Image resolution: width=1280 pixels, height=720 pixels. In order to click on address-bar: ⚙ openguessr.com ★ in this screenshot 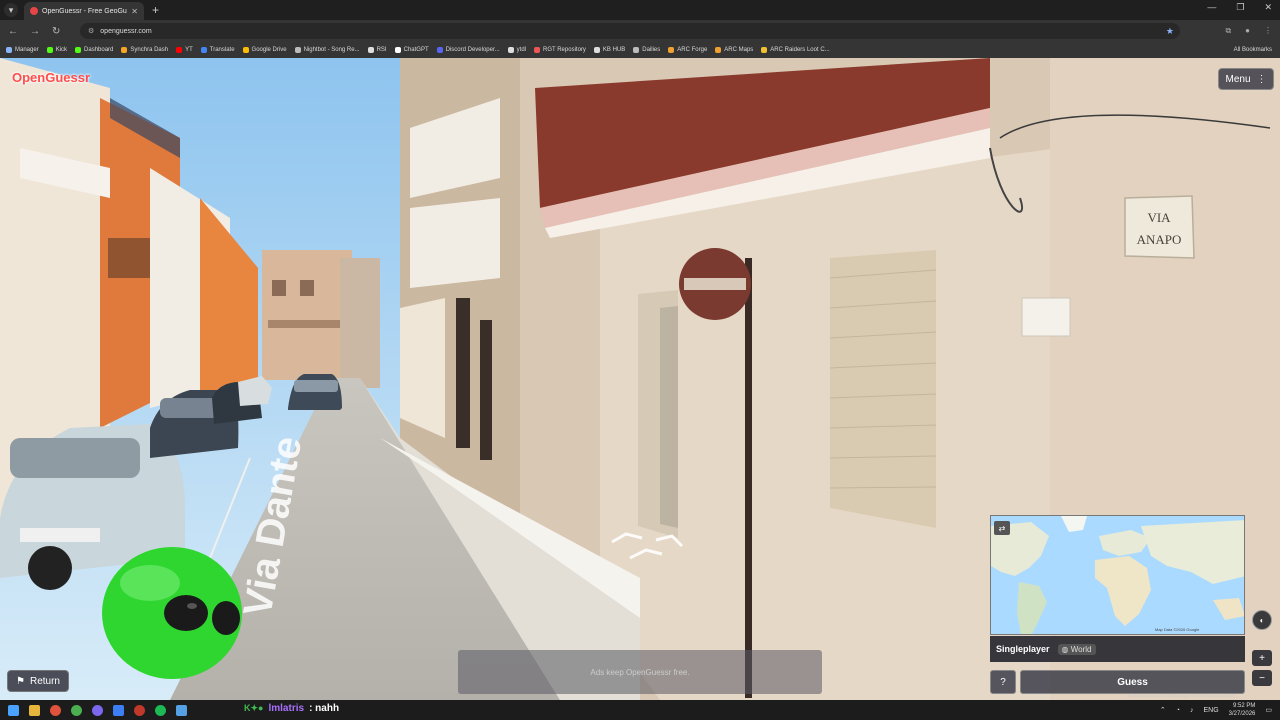, I will do `click(630, 31)`.